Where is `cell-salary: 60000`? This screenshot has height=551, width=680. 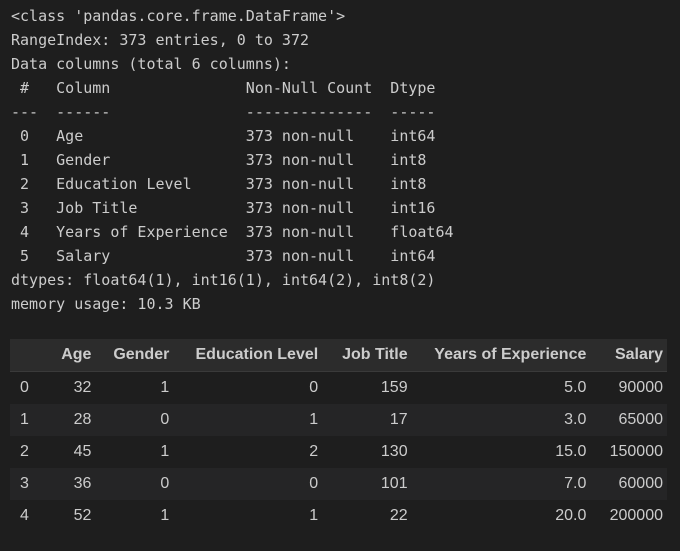 cell-salary: 60000 is located at coordinates (628, 484).